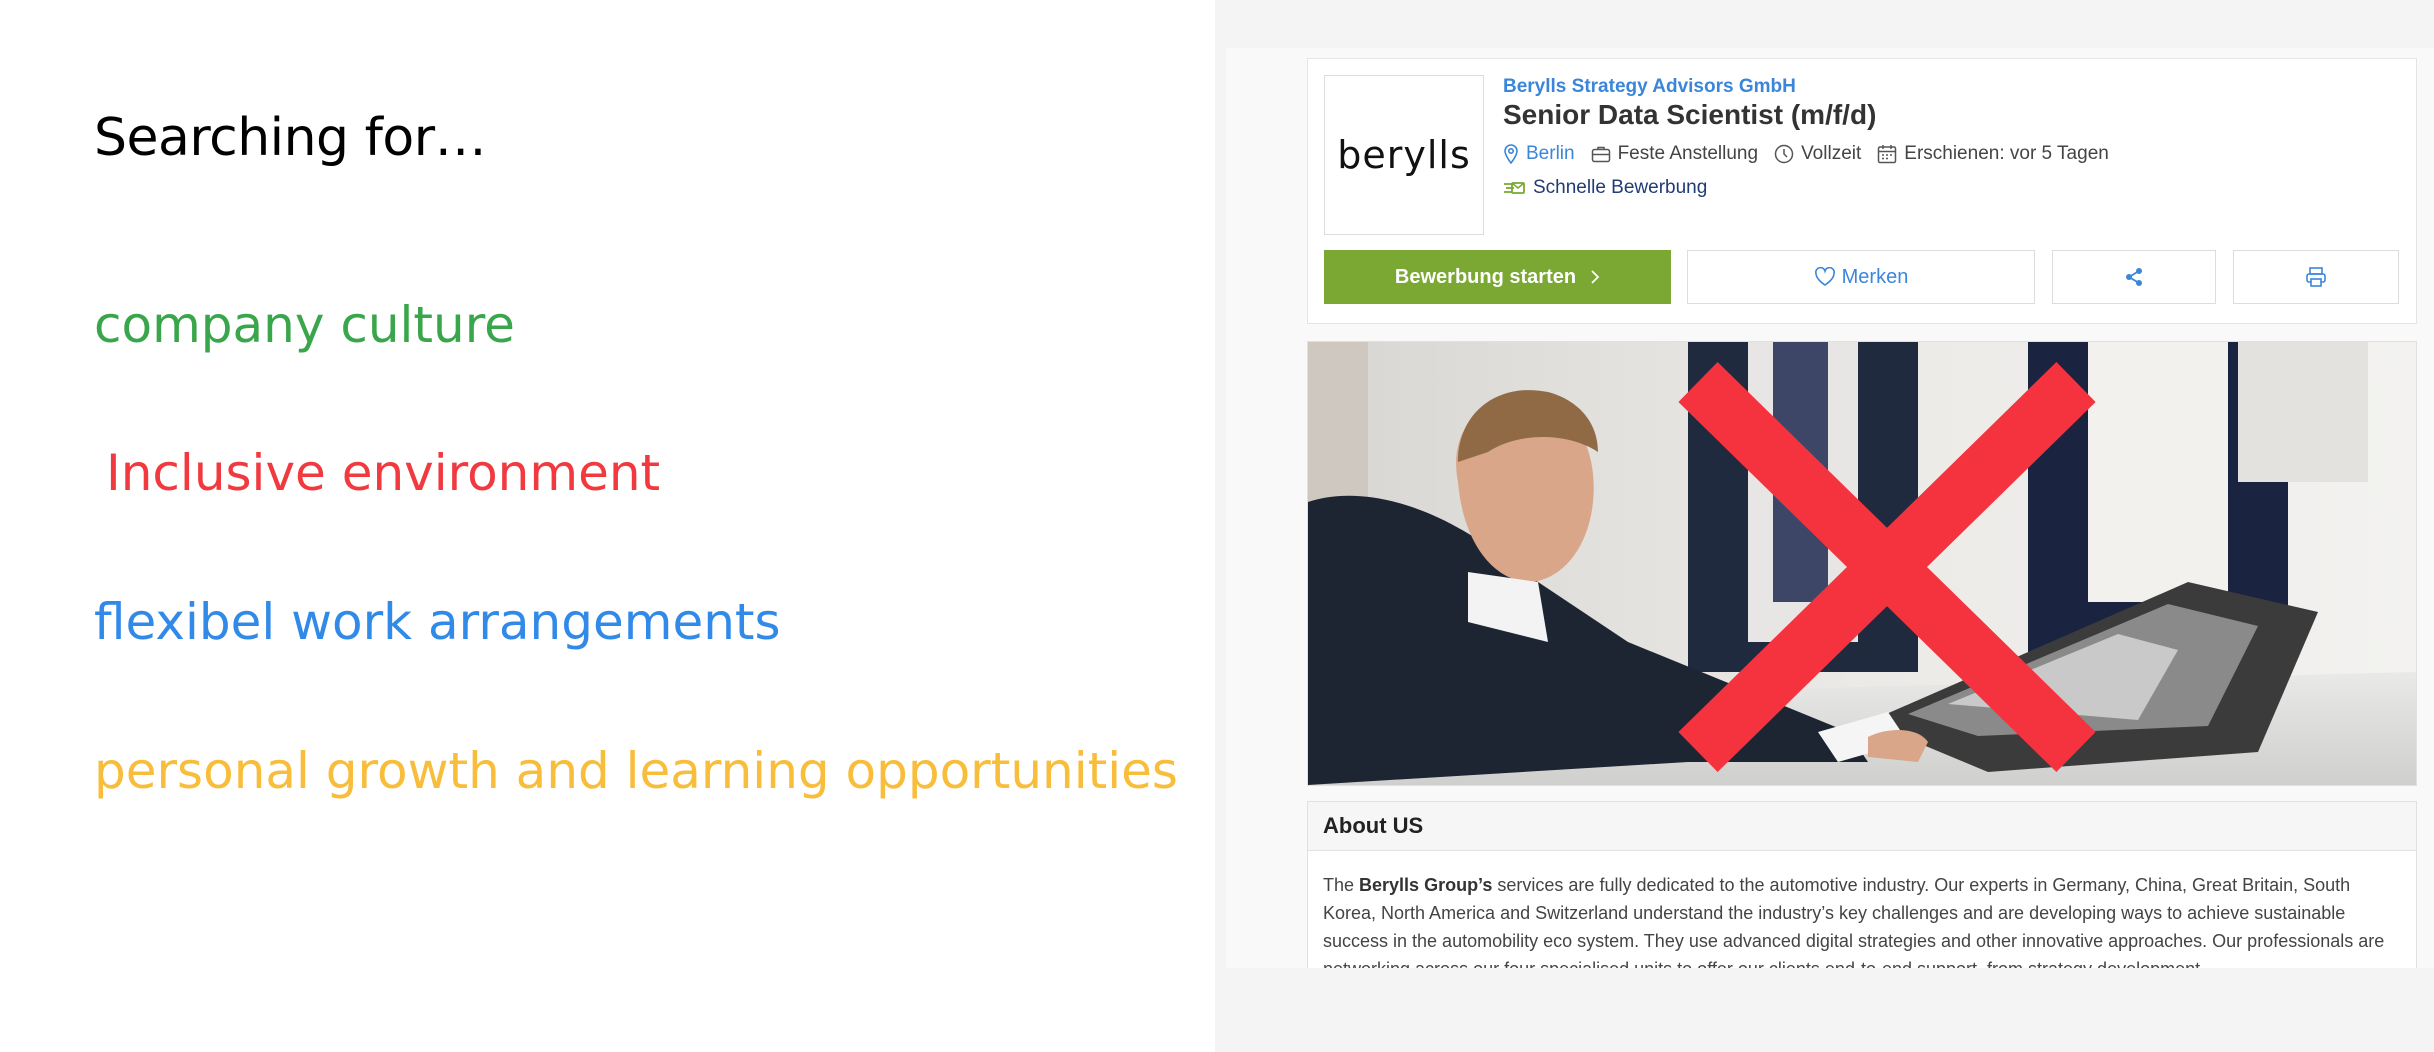  I want to click on job-posted: Erschienen: vor 5 Tagen, so click(1993, 154).